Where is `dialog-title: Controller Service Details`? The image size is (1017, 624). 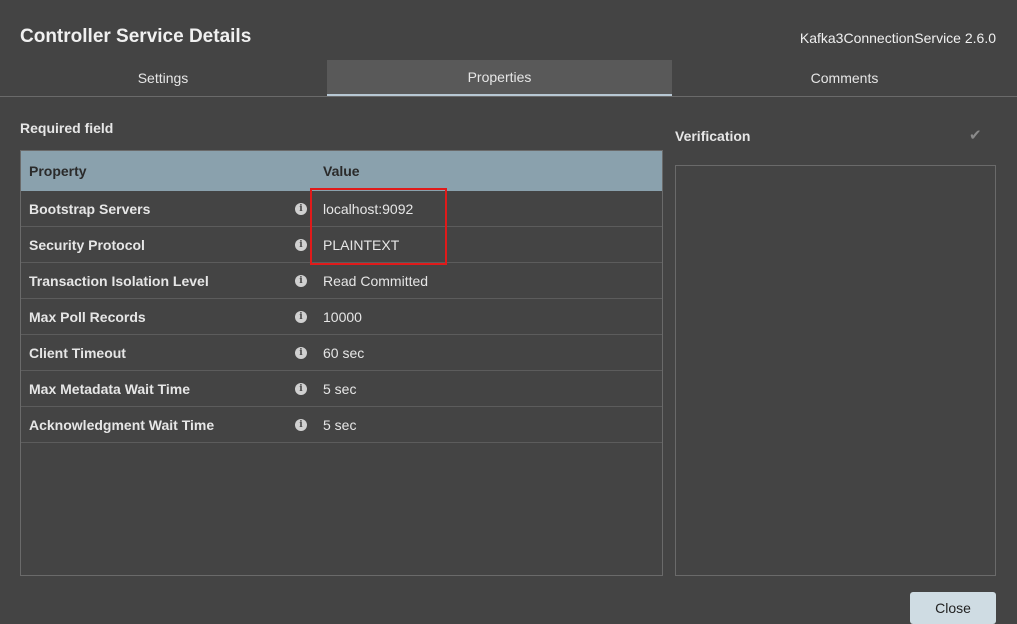 dialog-title: Controller Service Details is located at coordinates (136, 36).